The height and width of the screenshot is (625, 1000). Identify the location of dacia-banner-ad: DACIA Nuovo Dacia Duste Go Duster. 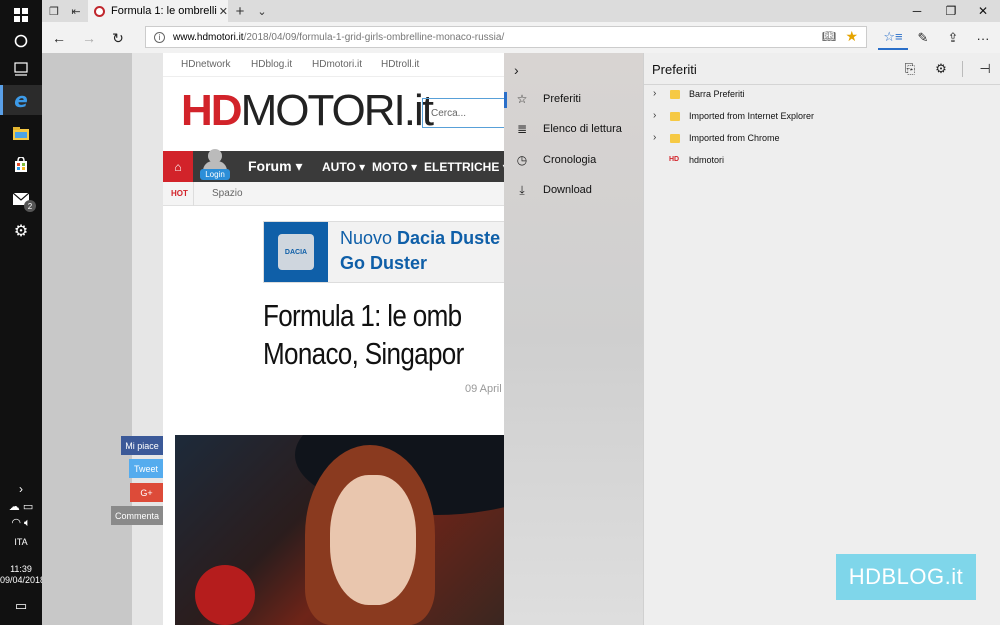
(383, 252).